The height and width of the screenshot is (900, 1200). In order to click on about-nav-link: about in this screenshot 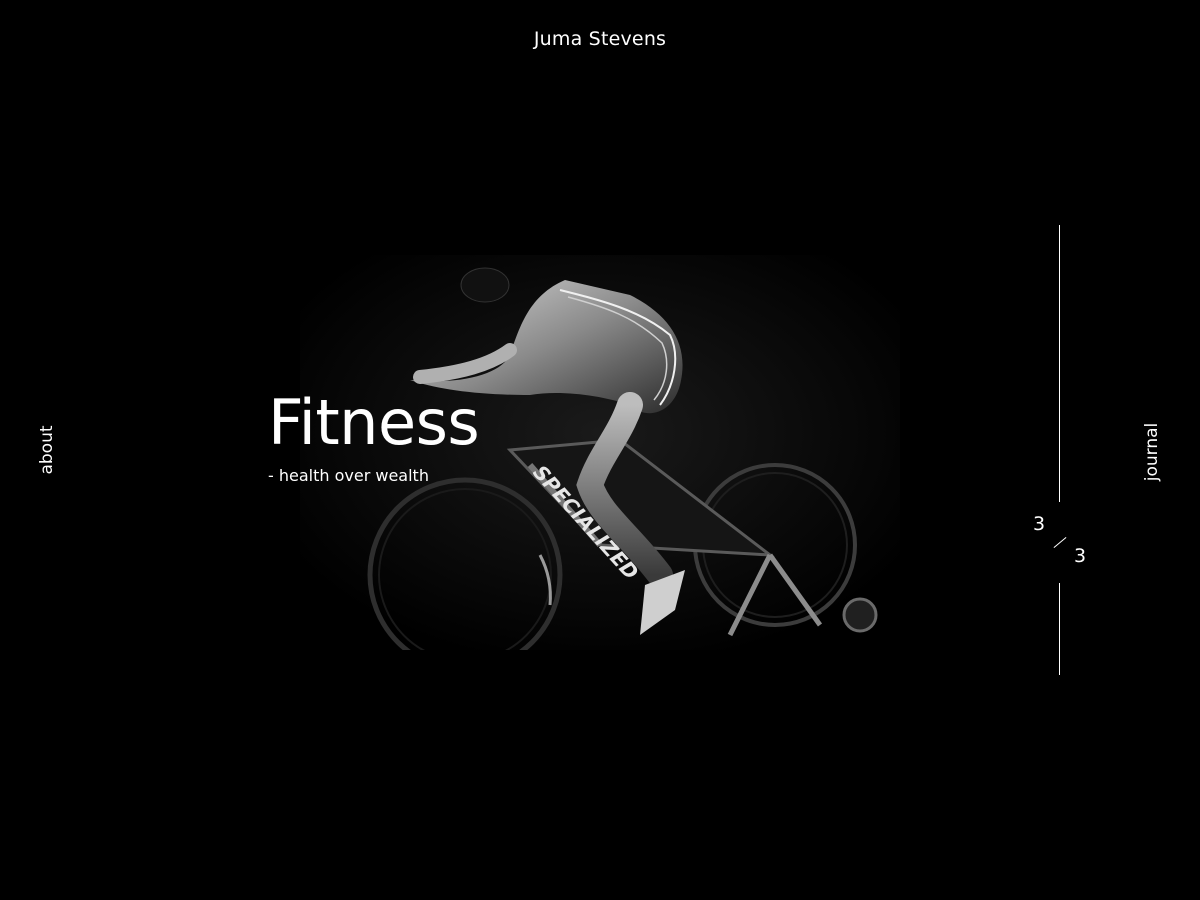, I will do `click(47, 449)`.